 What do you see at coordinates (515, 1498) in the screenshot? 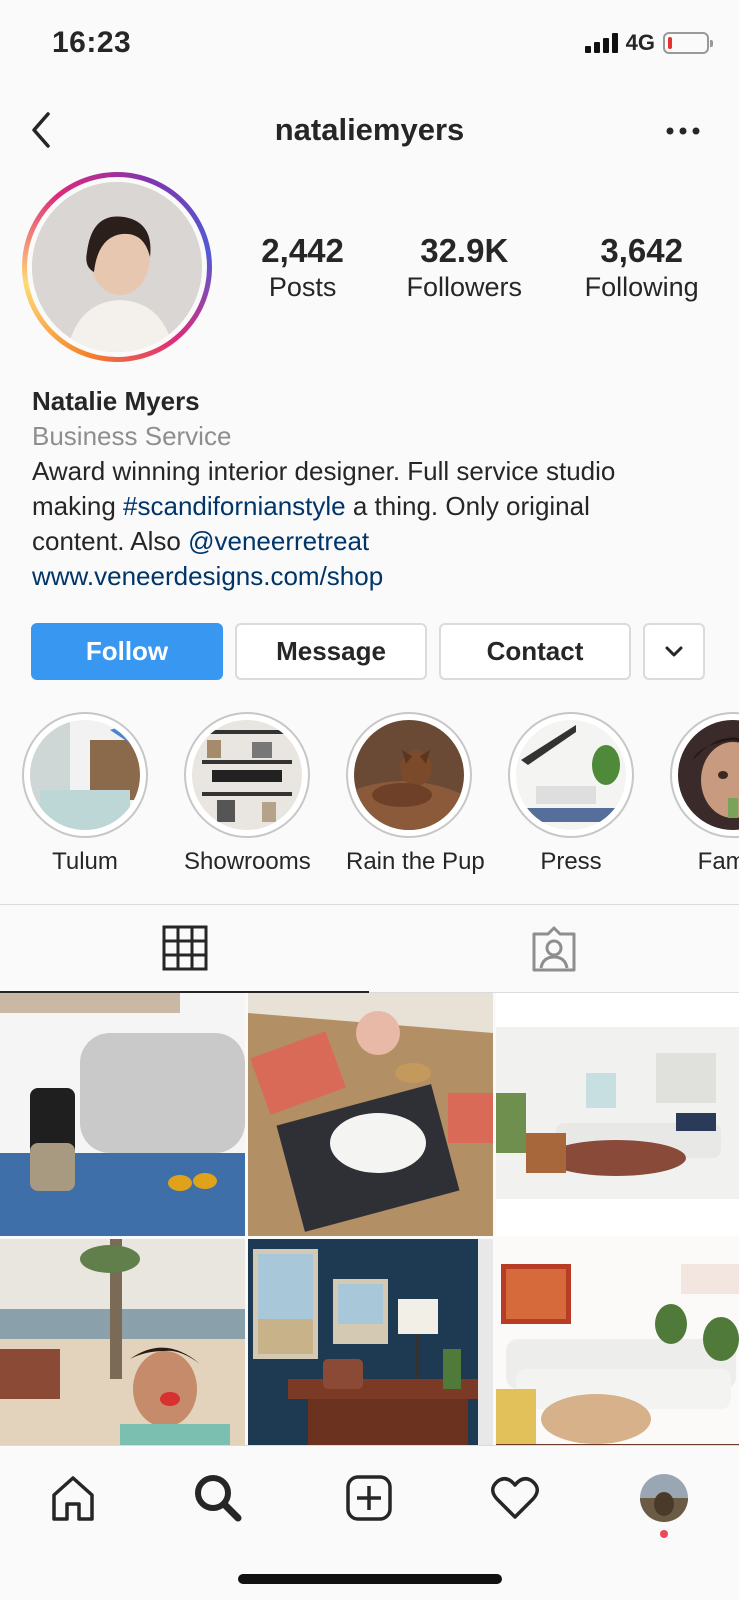
I see `heart-icon` at bounding box center [515, 1498].